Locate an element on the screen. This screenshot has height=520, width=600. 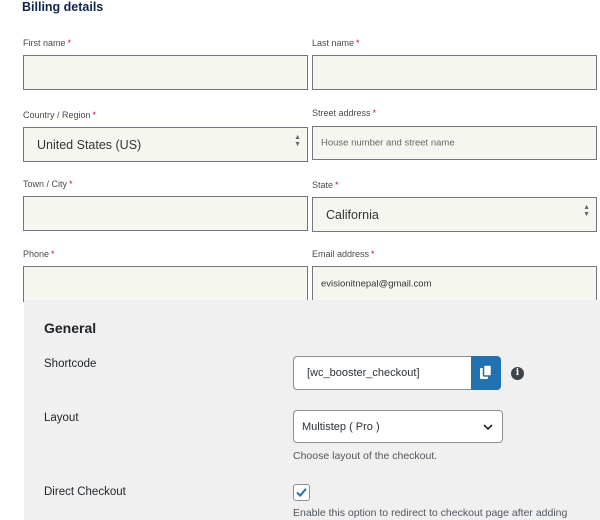
layout-description: Choose layout of the checkout. is located at coordinates (365, 456).